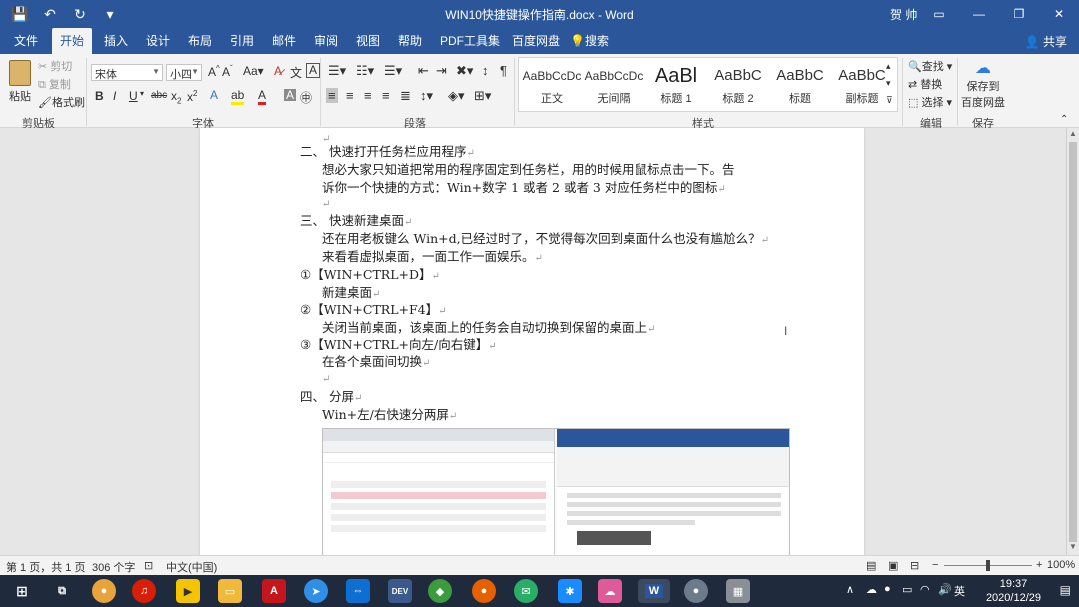 The width and height of the screenshot is (1079, 607). Describe the element at coordinates (274, 591) in the screenshot. I see `acrobat-icon: A` at that location.